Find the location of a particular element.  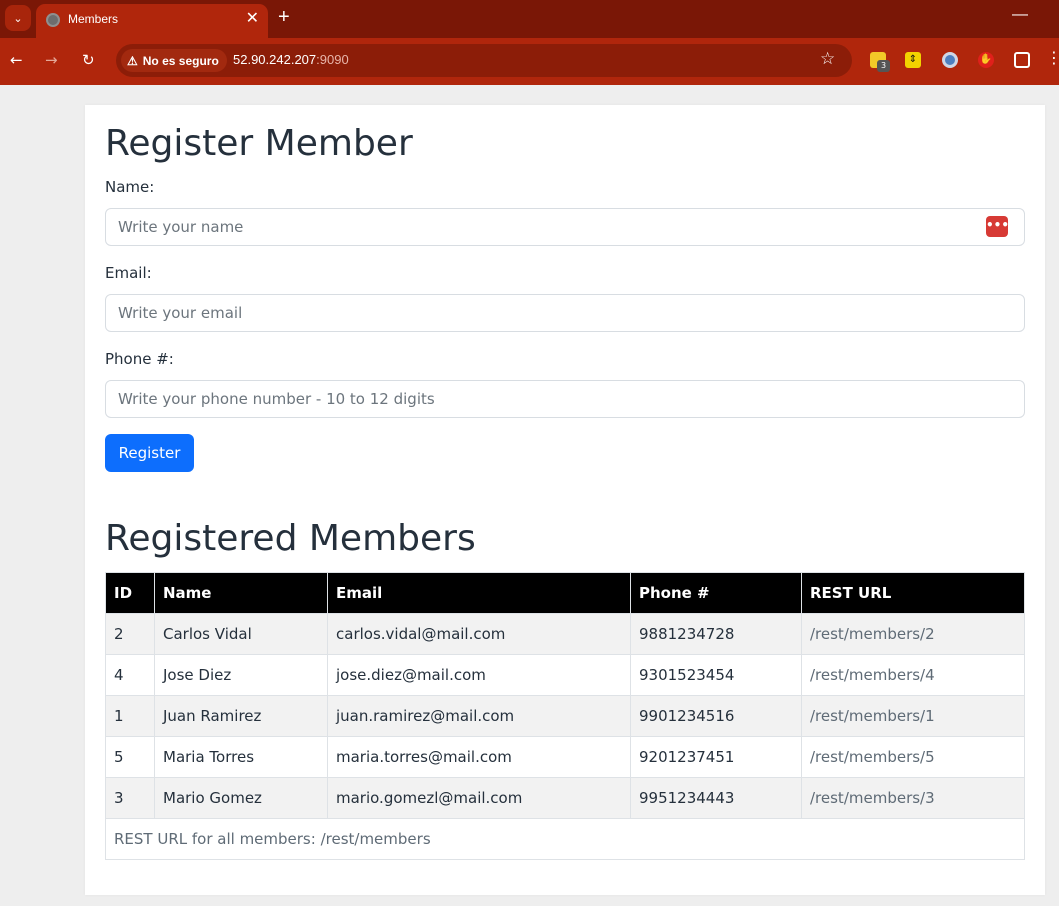

cell-phone: 9901234516 is located at coordinates (716, 716).